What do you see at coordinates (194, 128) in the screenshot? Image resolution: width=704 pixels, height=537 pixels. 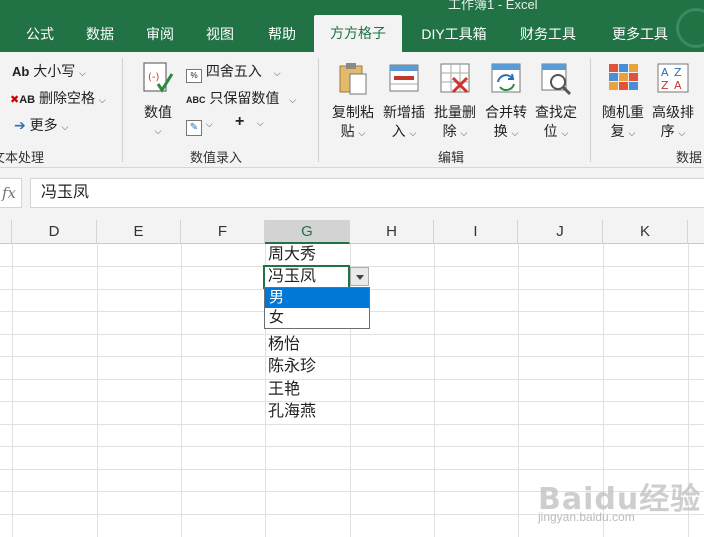 I see `edit-icon: ✎` at bounding box center [194, 128].